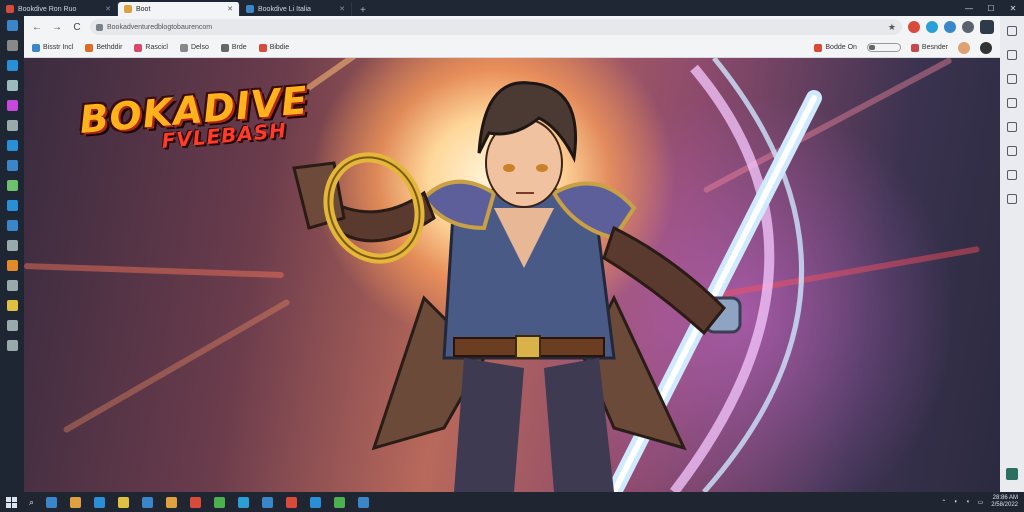  I want to click on tab-3: Bookdive Li Italia ✕, so click(296, 9).